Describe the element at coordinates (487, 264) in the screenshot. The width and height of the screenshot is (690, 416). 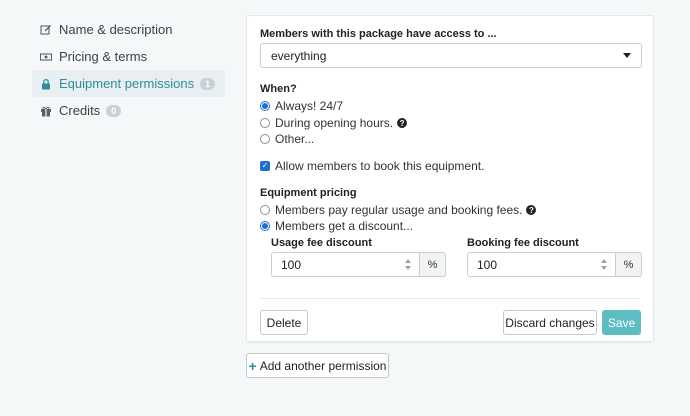
I see `booking-fee-value: 100` at that location.